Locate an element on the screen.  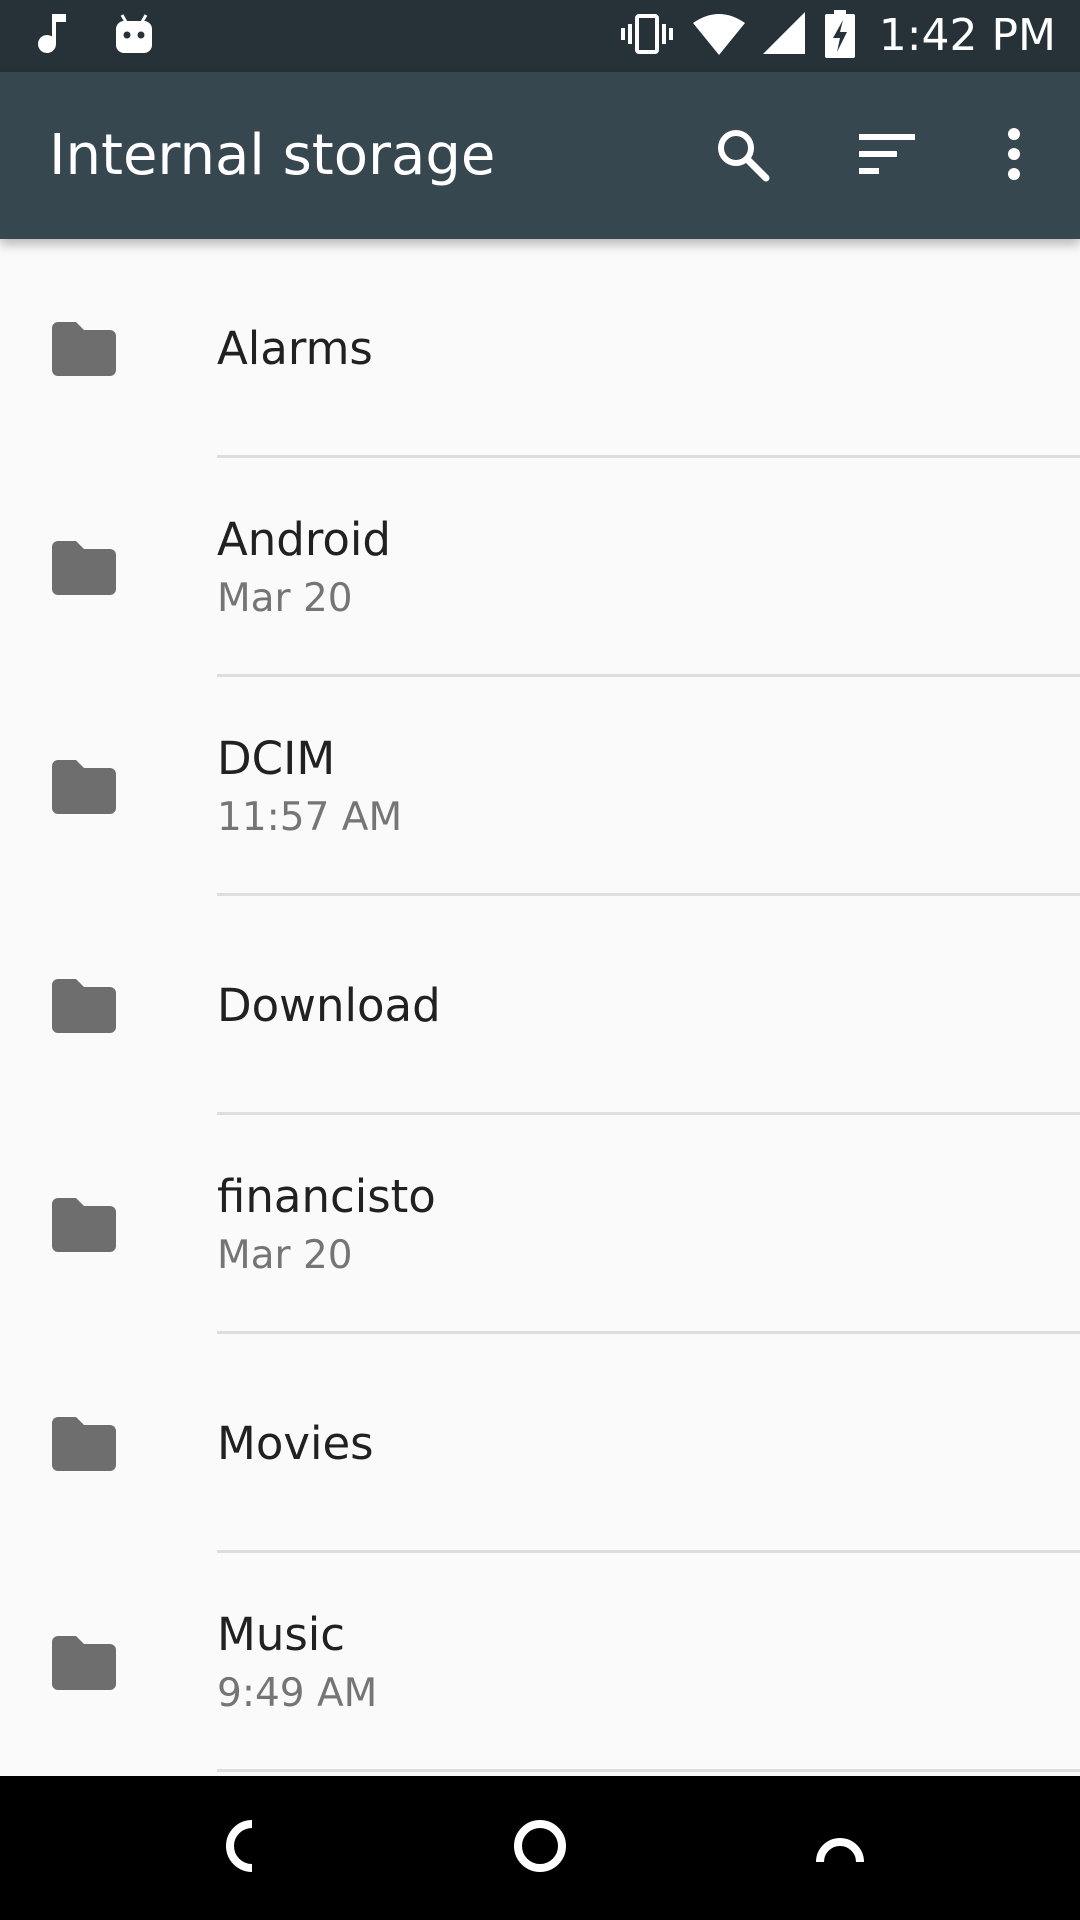
file-name: financisto is located at coordinates (326, 1196).